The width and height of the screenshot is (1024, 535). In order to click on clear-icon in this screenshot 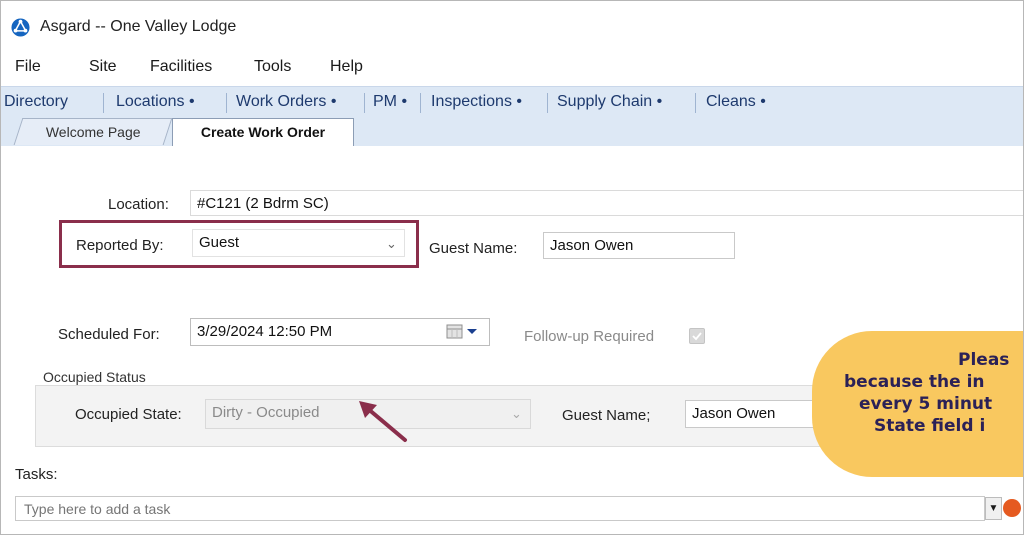, I will do `click(1012, 508)`.